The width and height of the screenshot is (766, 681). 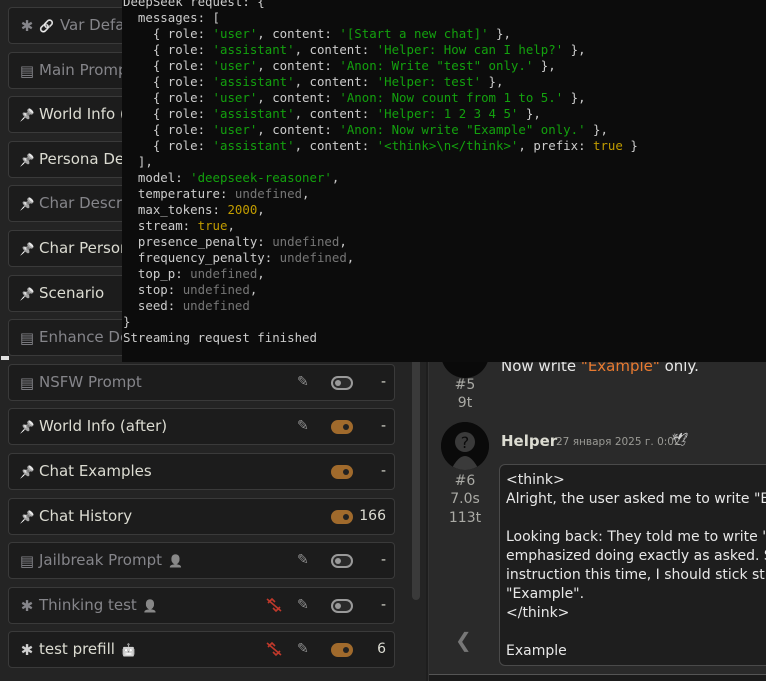 I want to click on helper-avatar: ?, so click(x=465, y=446).